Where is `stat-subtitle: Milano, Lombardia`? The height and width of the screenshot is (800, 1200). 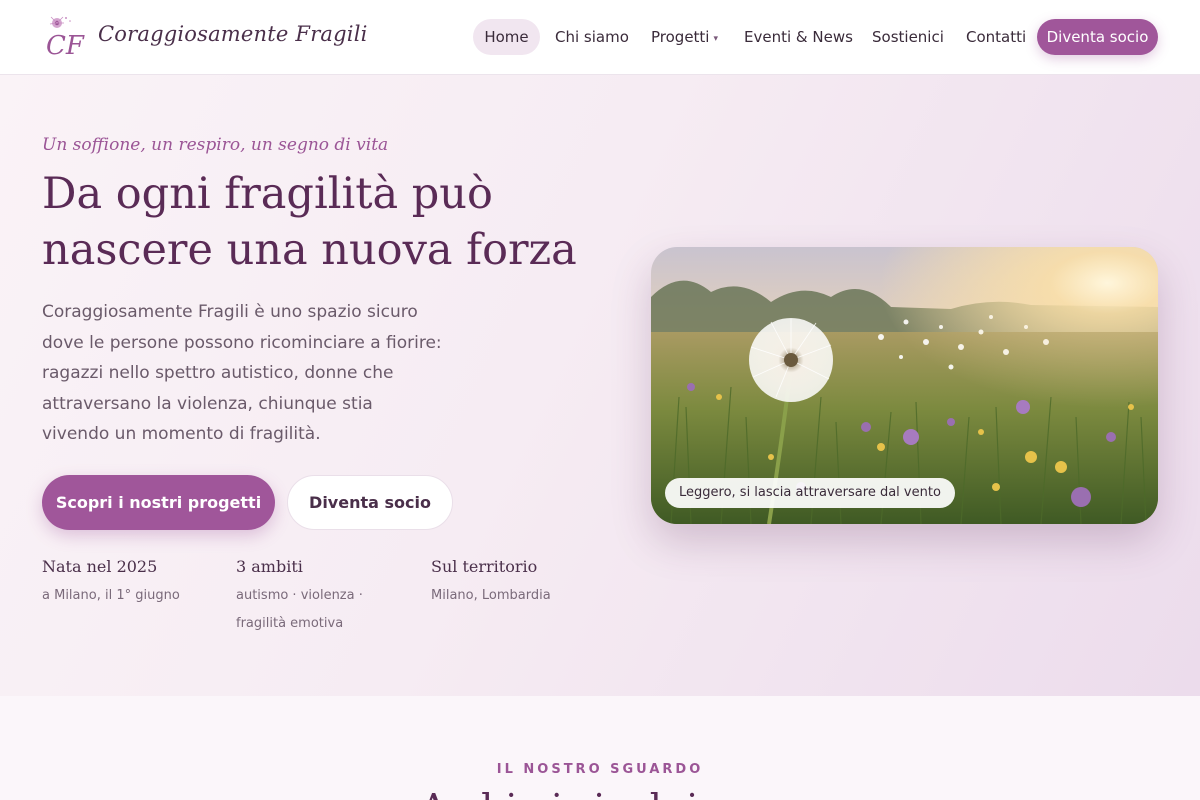 stat-subtitle: Milano, Lombardia is located at coordinates (491, 595).